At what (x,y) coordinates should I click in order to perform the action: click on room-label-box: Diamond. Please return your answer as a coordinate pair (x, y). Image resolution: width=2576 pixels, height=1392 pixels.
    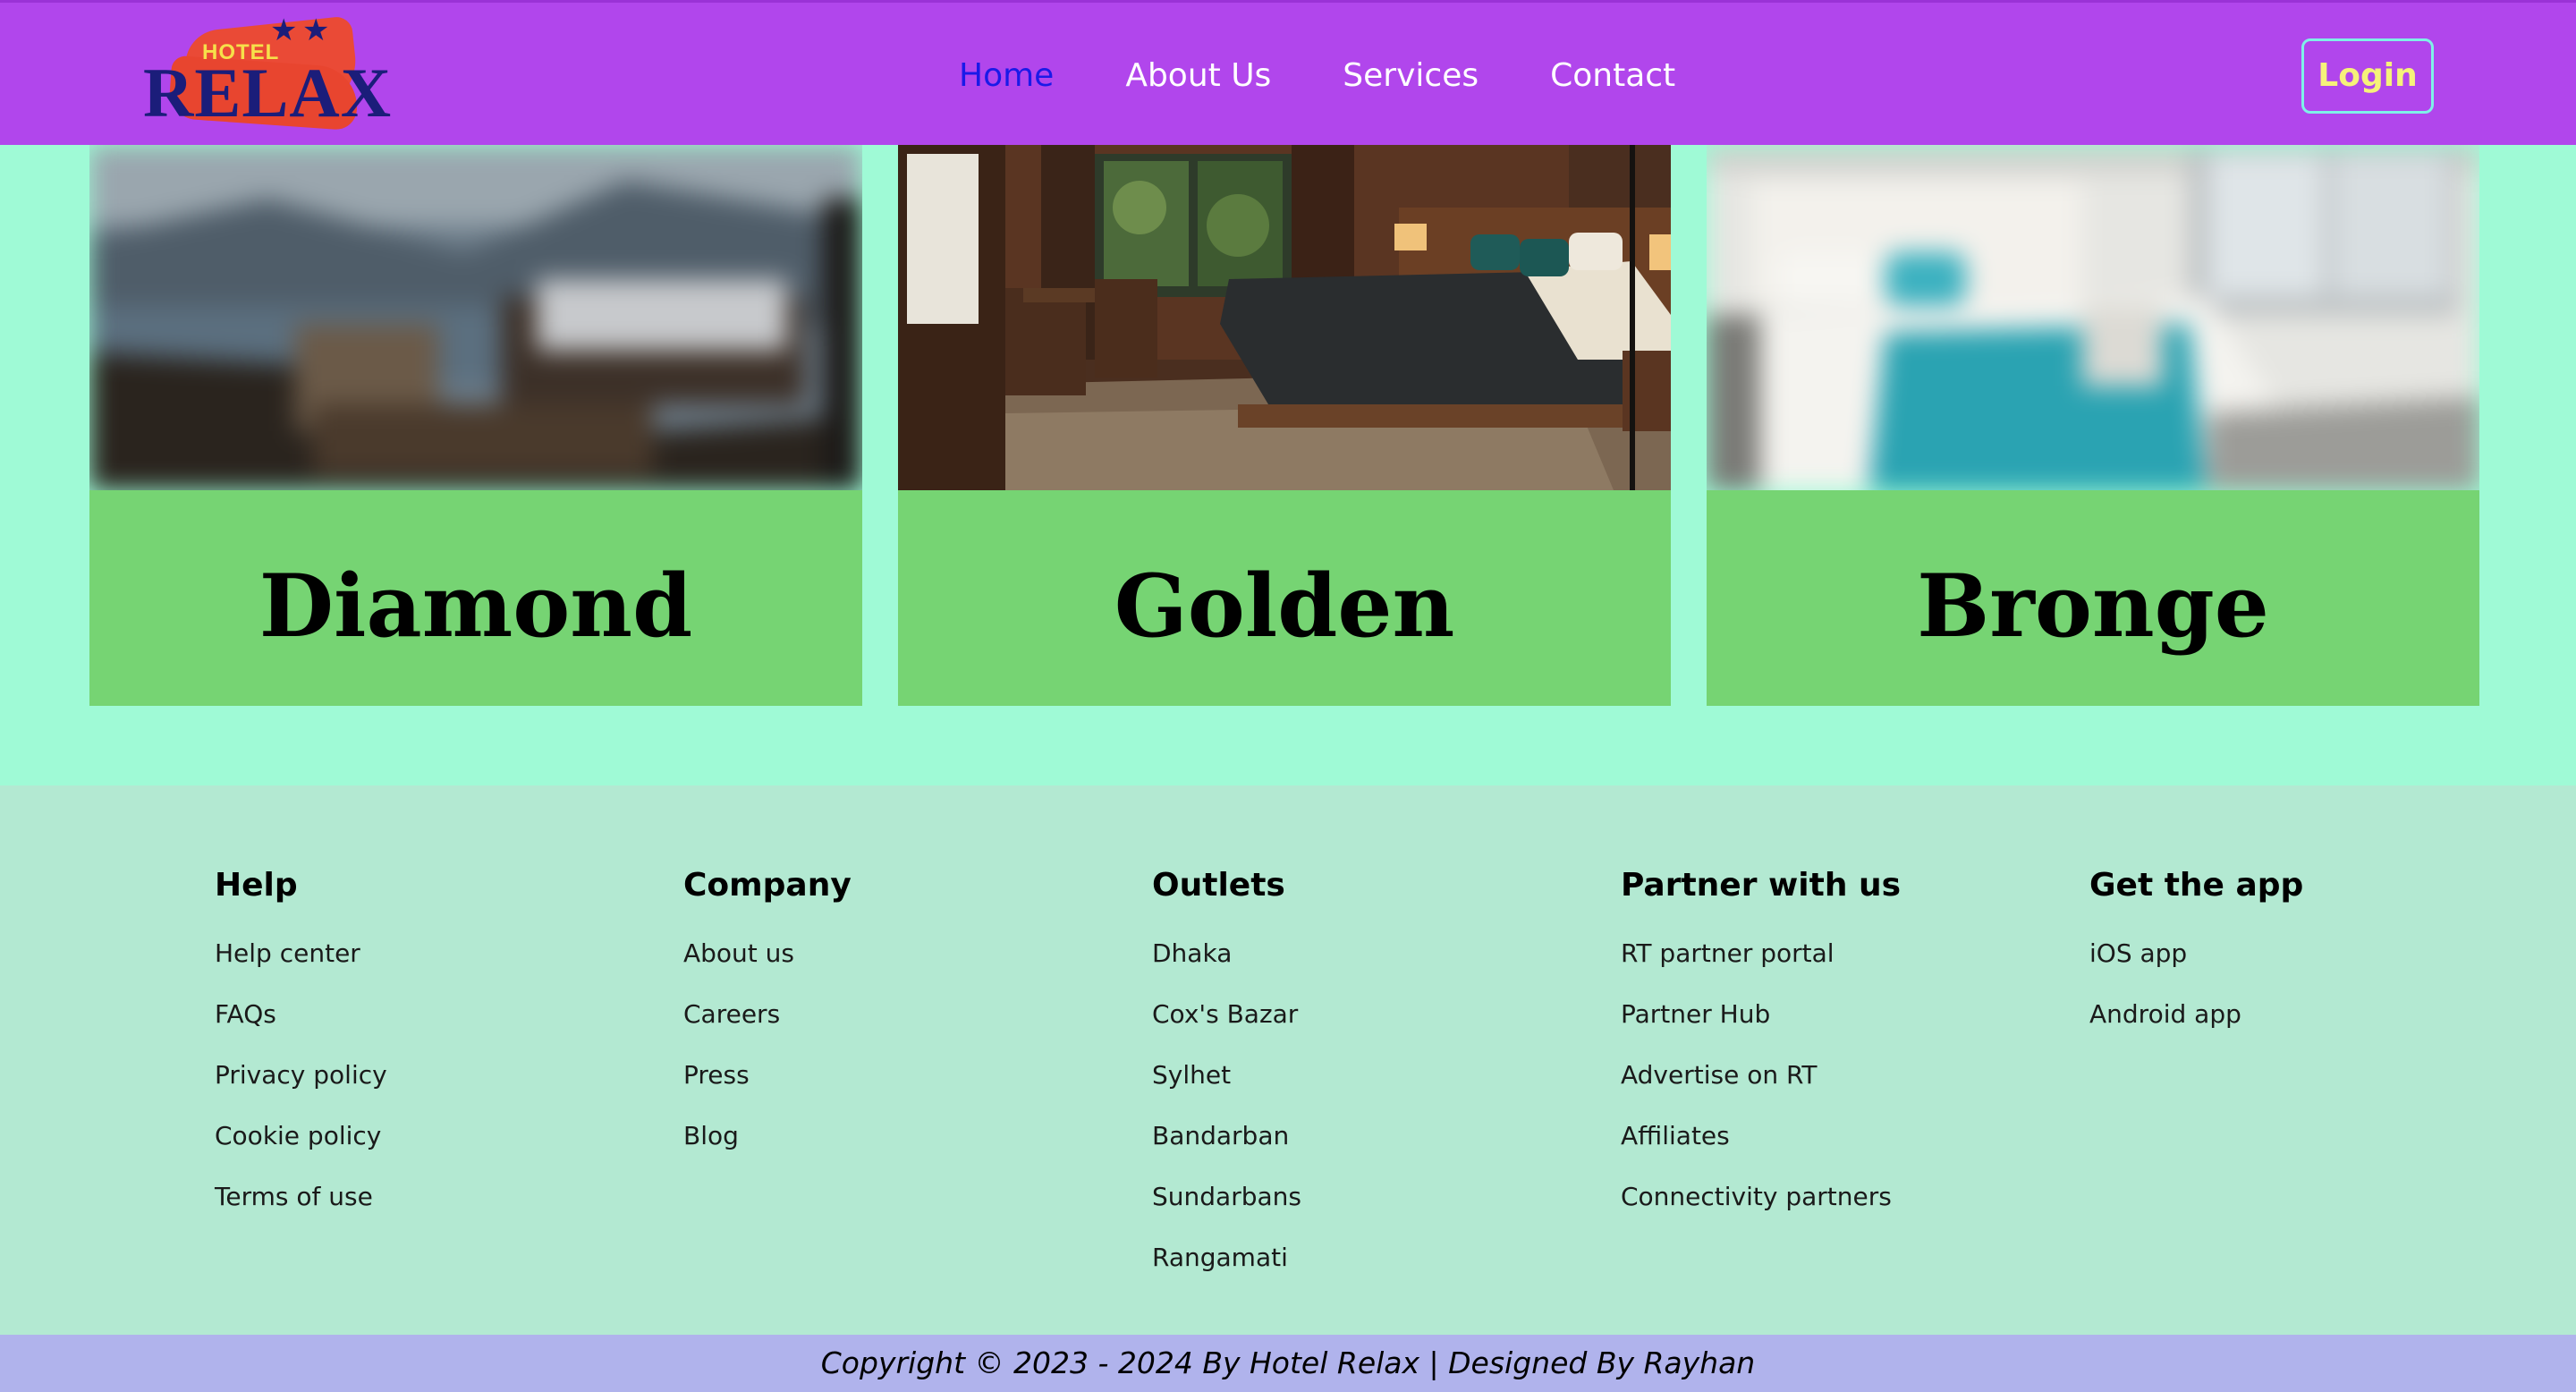
    Looking at the image, I should click on (475, 598).